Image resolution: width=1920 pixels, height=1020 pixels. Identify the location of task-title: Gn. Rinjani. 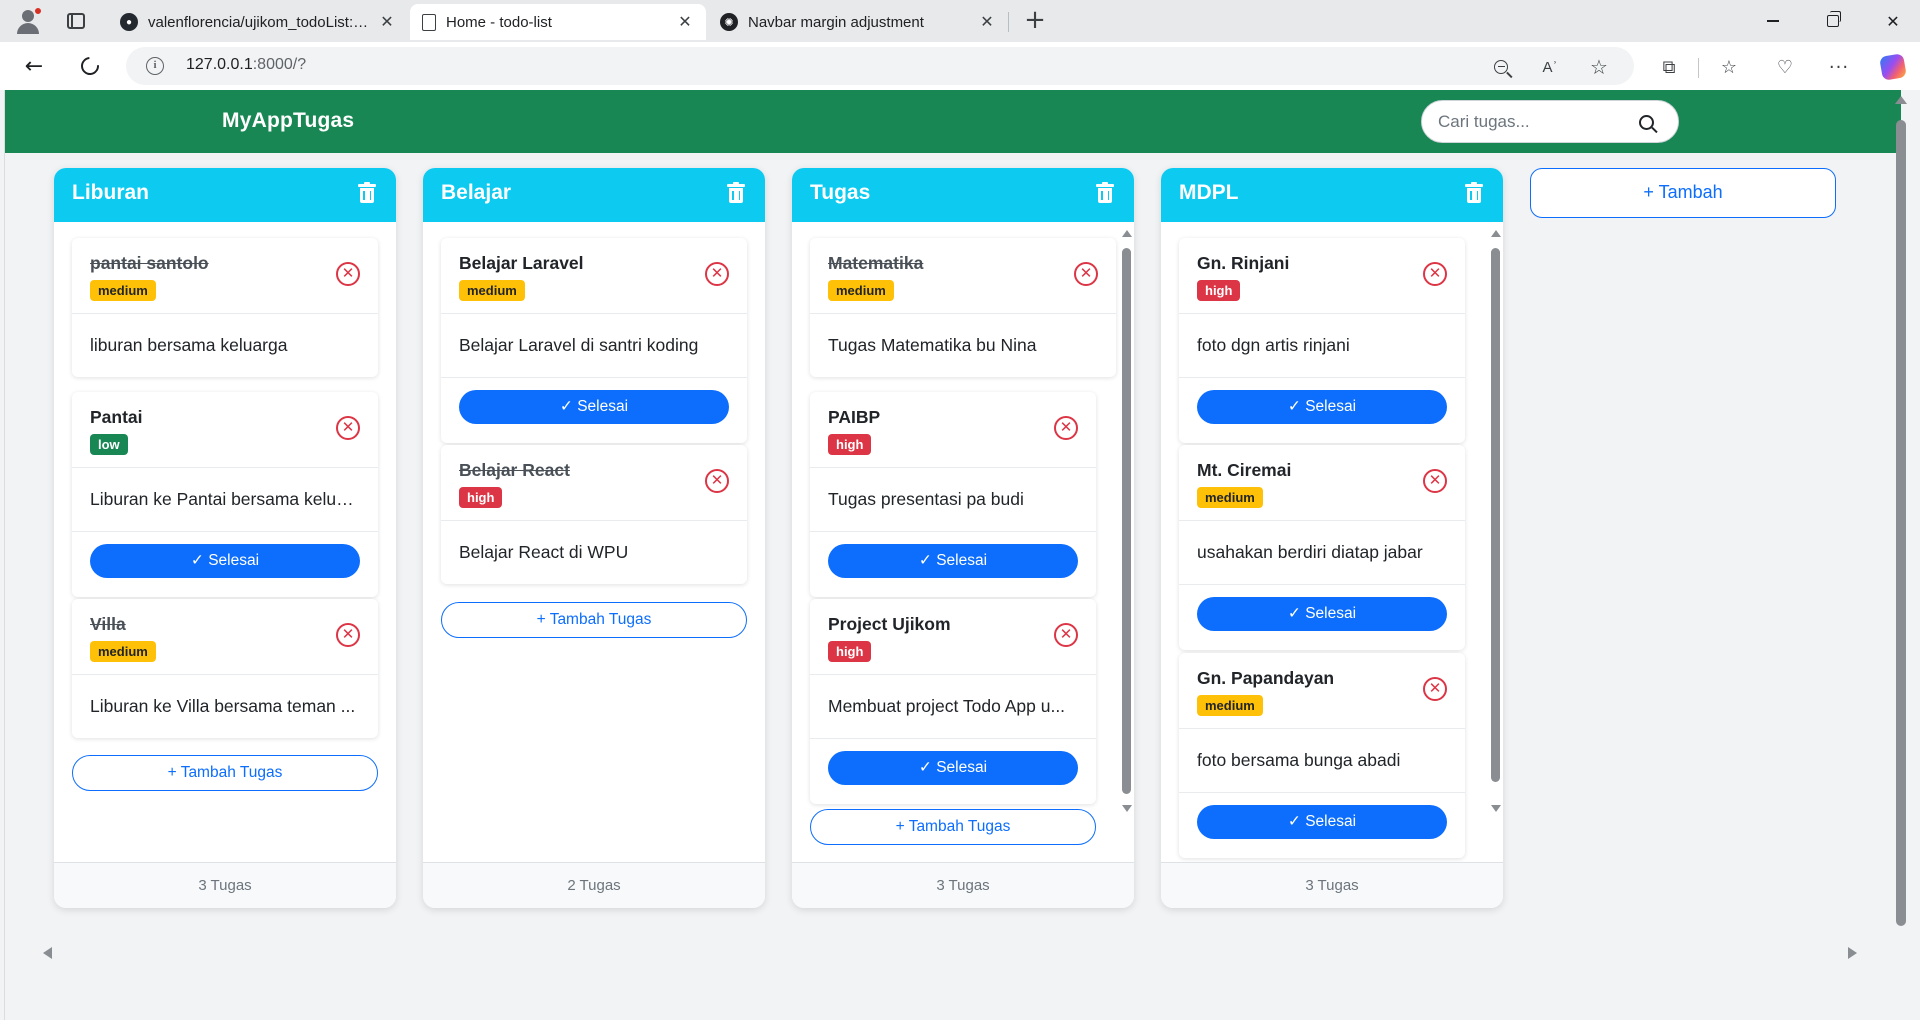
(1243, 263).